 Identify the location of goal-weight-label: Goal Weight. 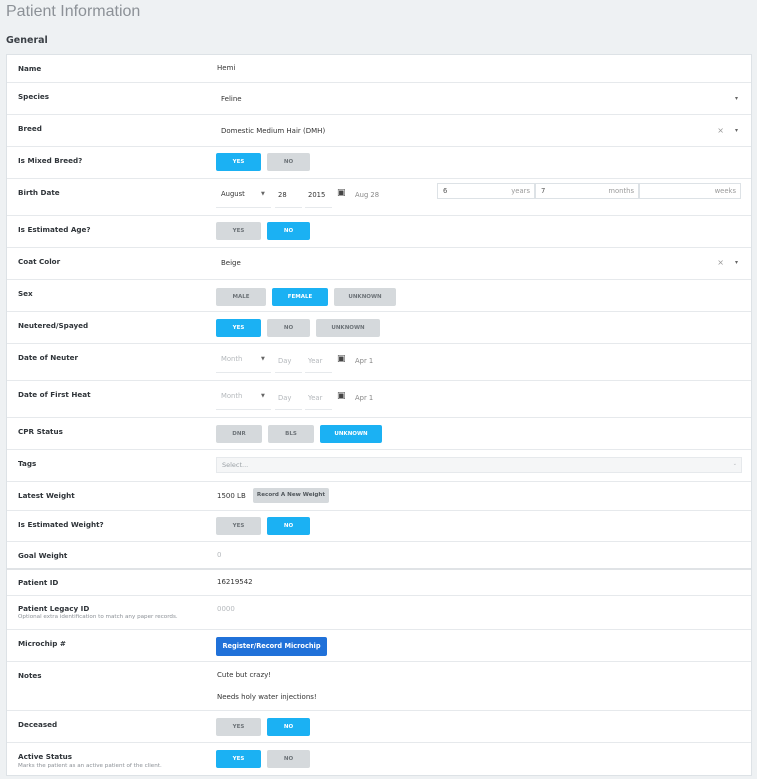
(43, 555).